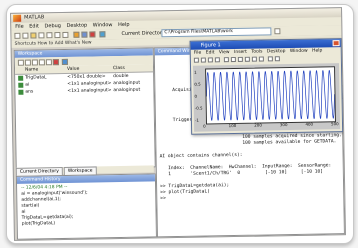 The height and width of the screenshot is (248, 358). Describe the element at coordinates (198, 108) in the screenshot. I see `y-tick-label: -0.5` at that location.